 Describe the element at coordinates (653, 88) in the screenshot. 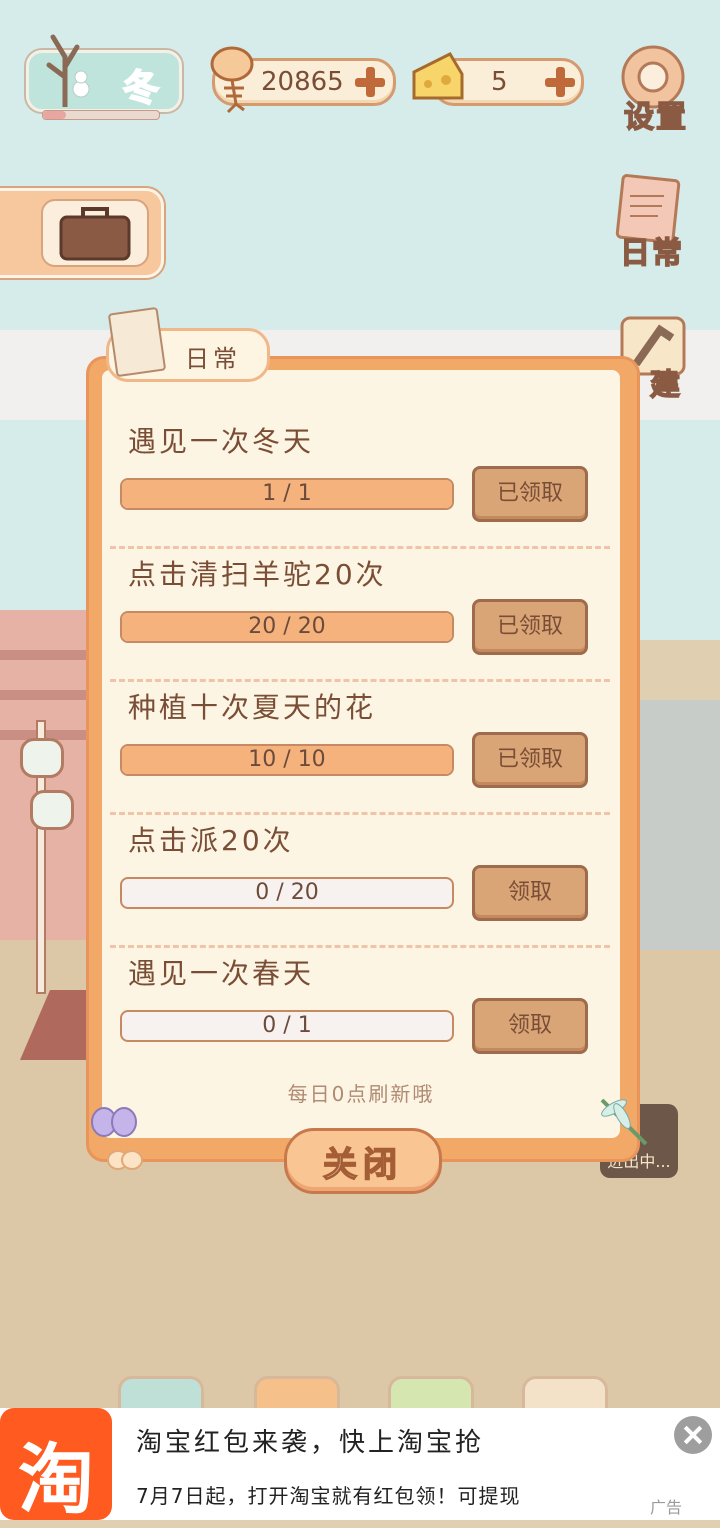

I see `settings-button: 设置` at that location.